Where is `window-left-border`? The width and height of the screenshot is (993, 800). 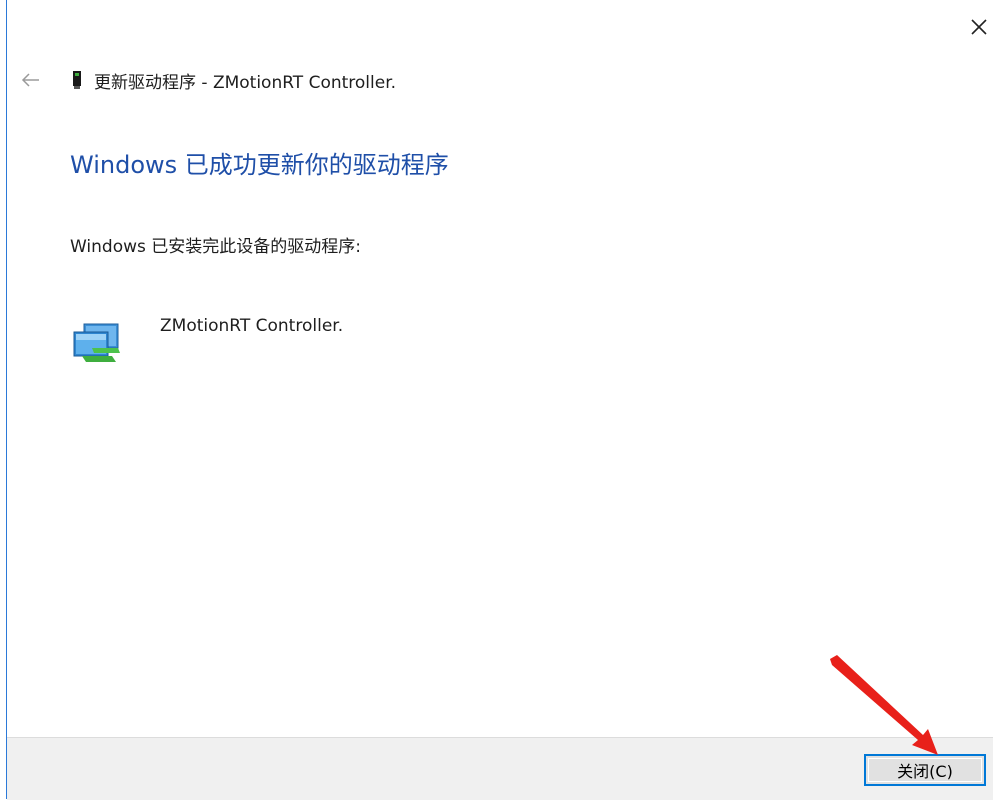 window-left-border is located at coordinates (6, 399).